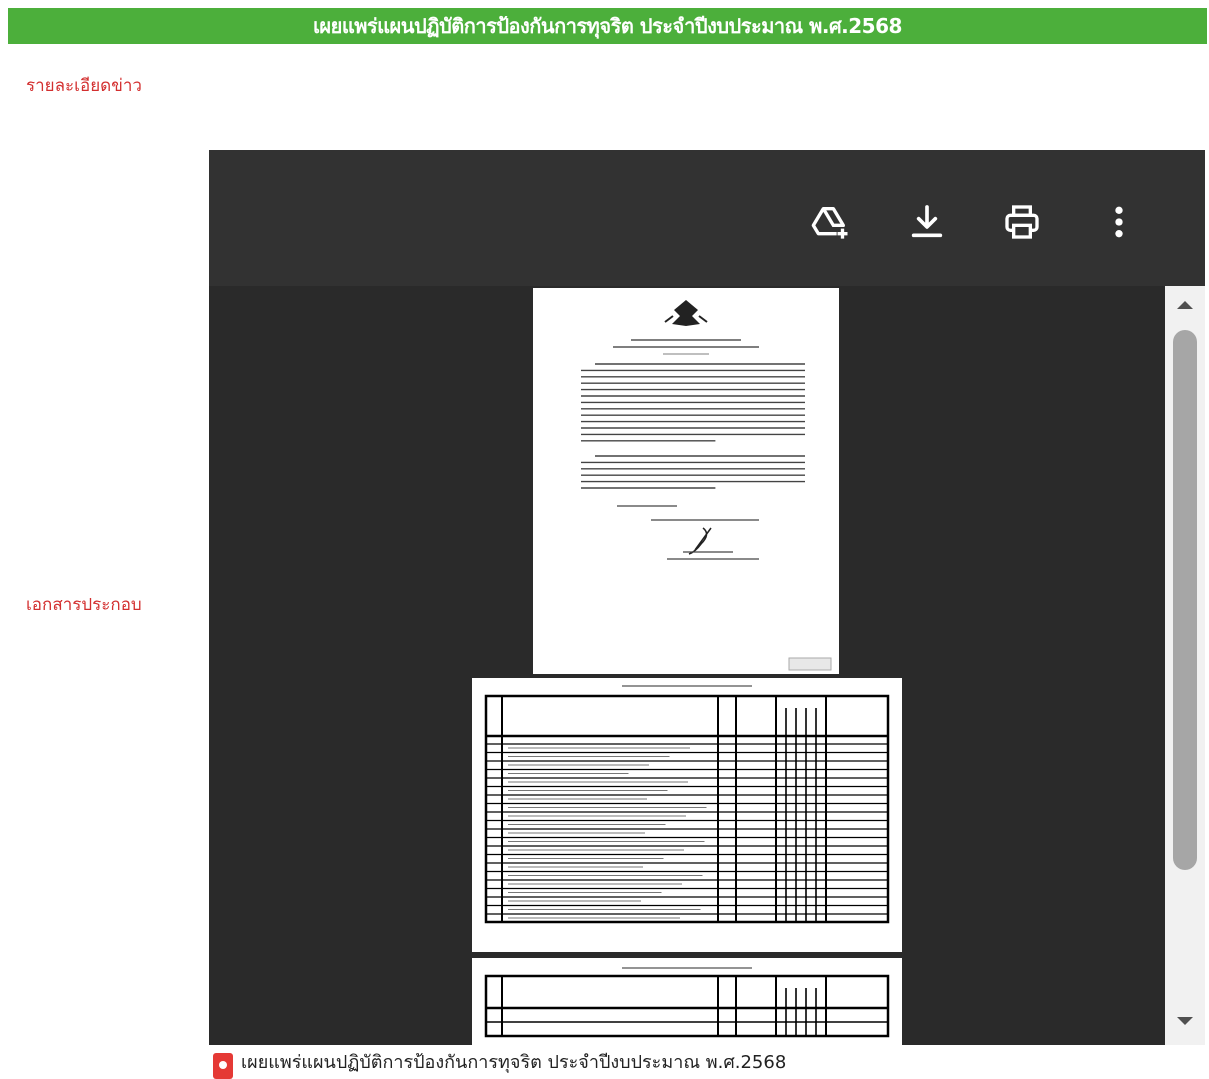 The height and width of the screenshot is (1079, 1209). I want to click on viewer-toolbar, so click(707, 218).